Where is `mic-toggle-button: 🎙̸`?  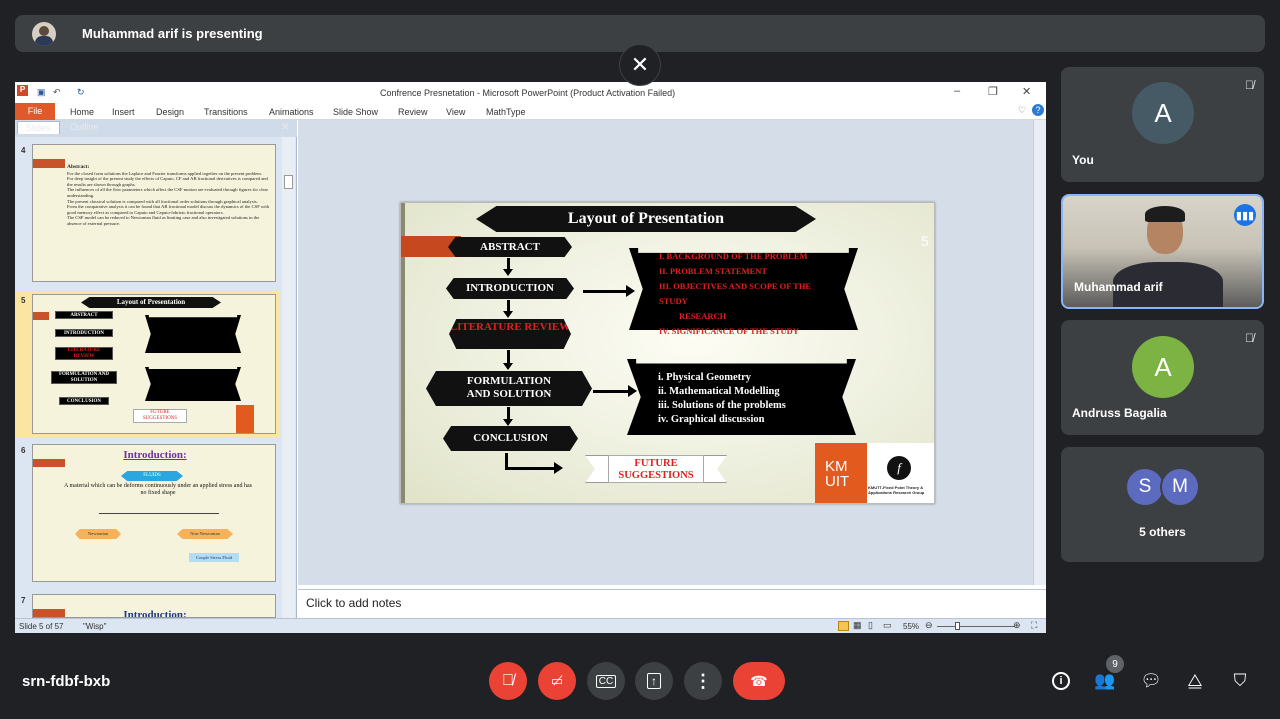
mic-toggle-button: 🎙̸ is located at coordinates (508, 681).